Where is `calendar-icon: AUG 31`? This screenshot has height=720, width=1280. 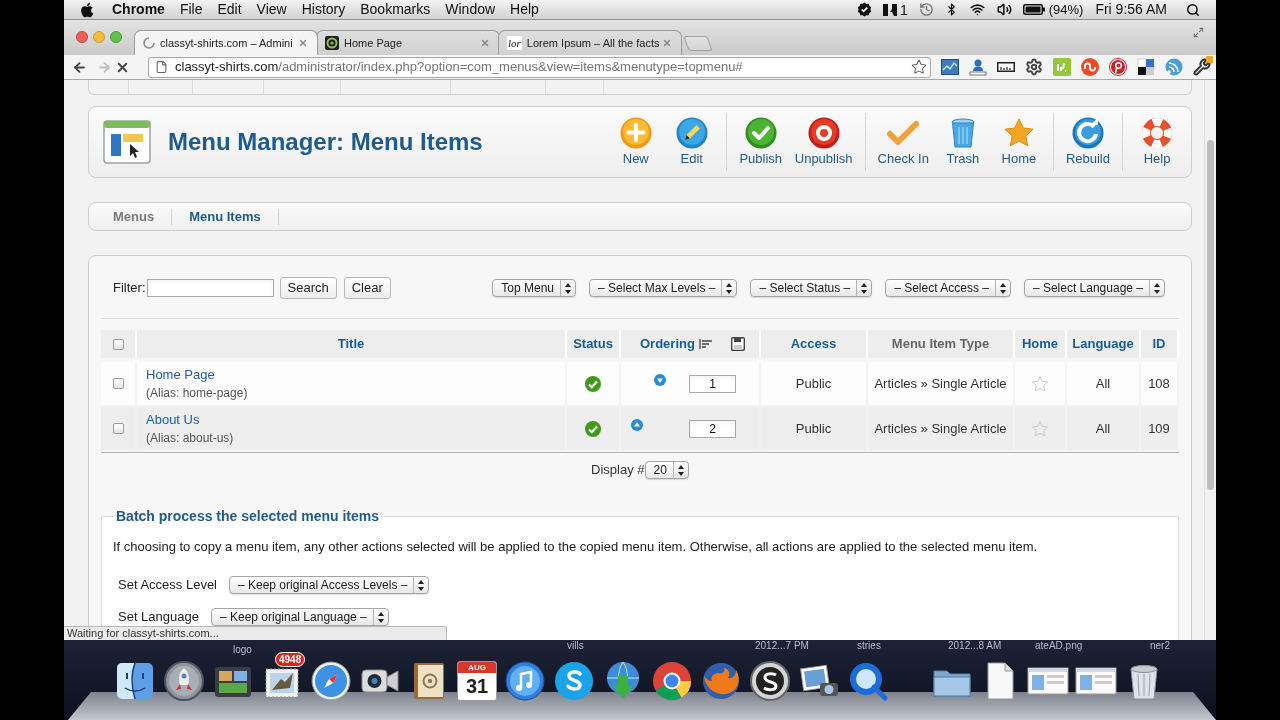 calendar-icon: AUG 31 is located at coordinates (477, 681).